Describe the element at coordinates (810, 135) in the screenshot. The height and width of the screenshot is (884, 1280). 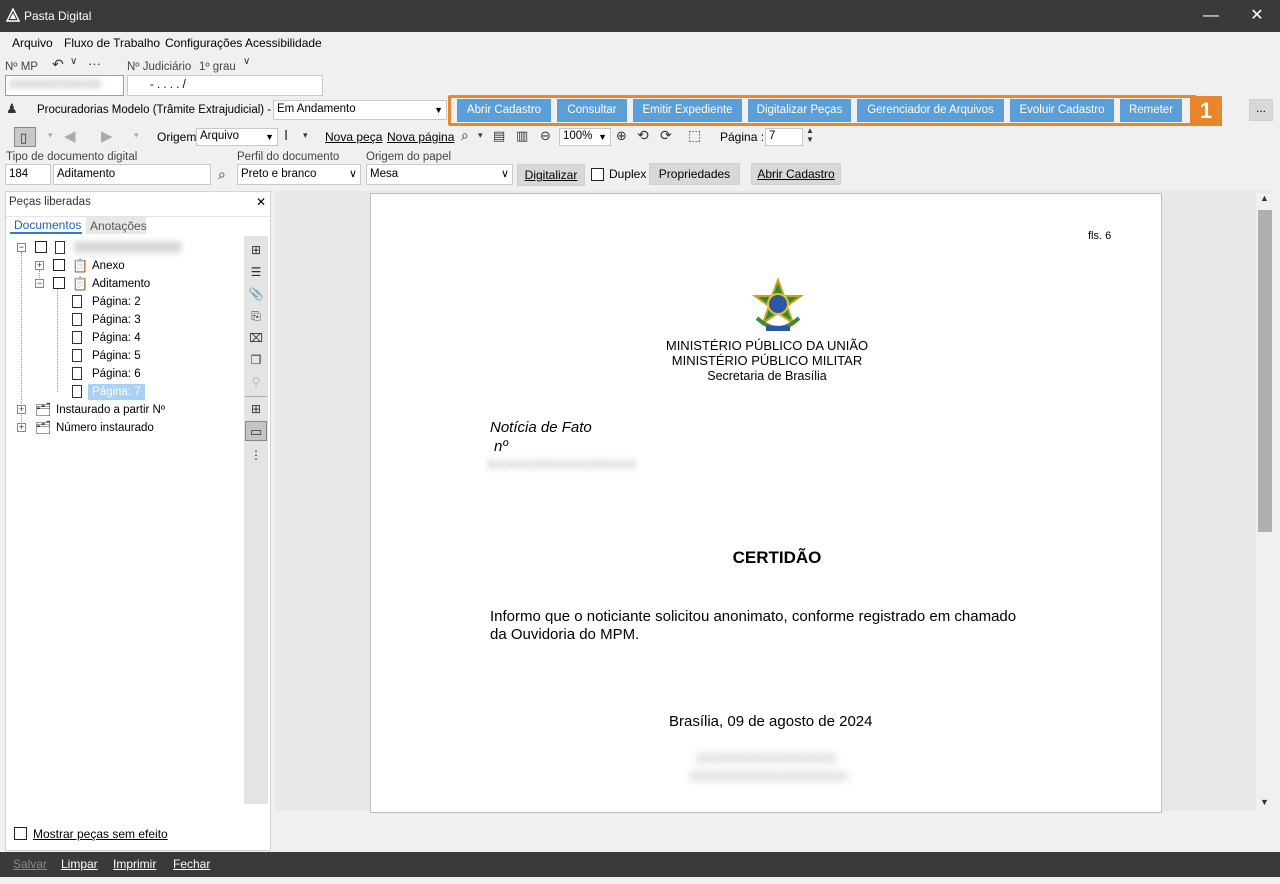
I see `page-spinner-icon: ▲ ▼` at that location.